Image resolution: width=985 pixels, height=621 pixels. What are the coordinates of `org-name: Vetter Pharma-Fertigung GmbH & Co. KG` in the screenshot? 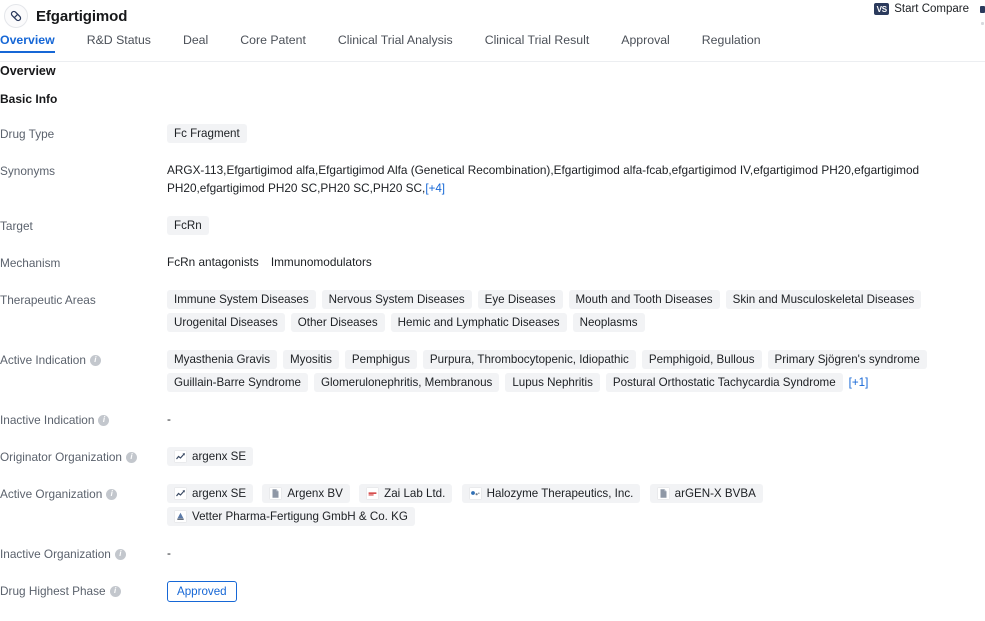 It's located at (300, 516).